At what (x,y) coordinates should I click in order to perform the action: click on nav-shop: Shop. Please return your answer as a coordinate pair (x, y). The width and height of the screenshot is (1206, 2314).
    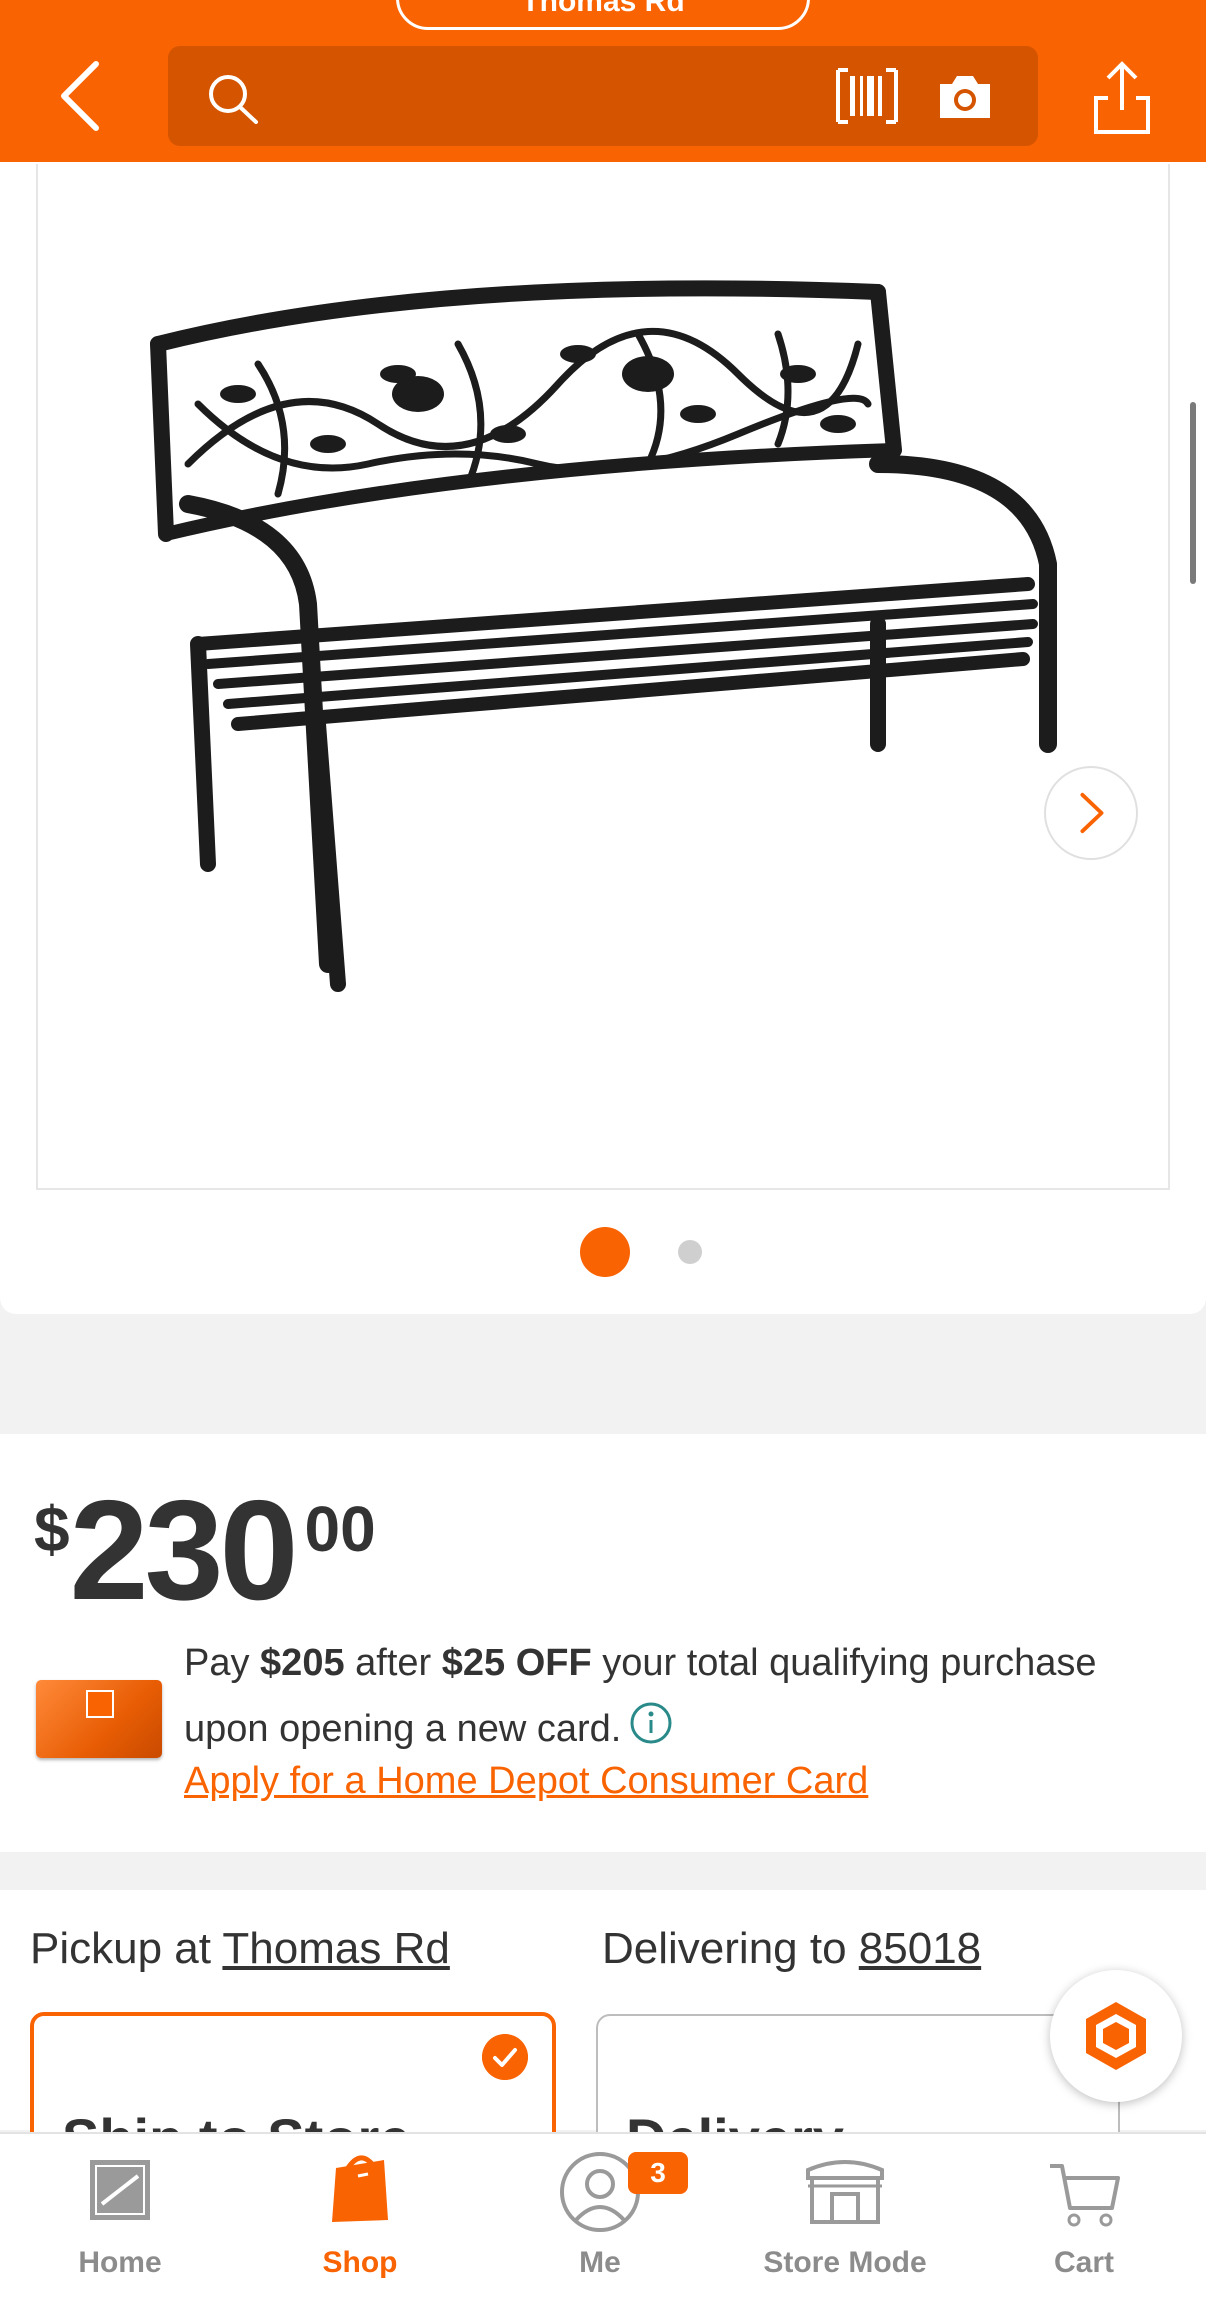
    Looking at the image, I should click on (360, 2224).